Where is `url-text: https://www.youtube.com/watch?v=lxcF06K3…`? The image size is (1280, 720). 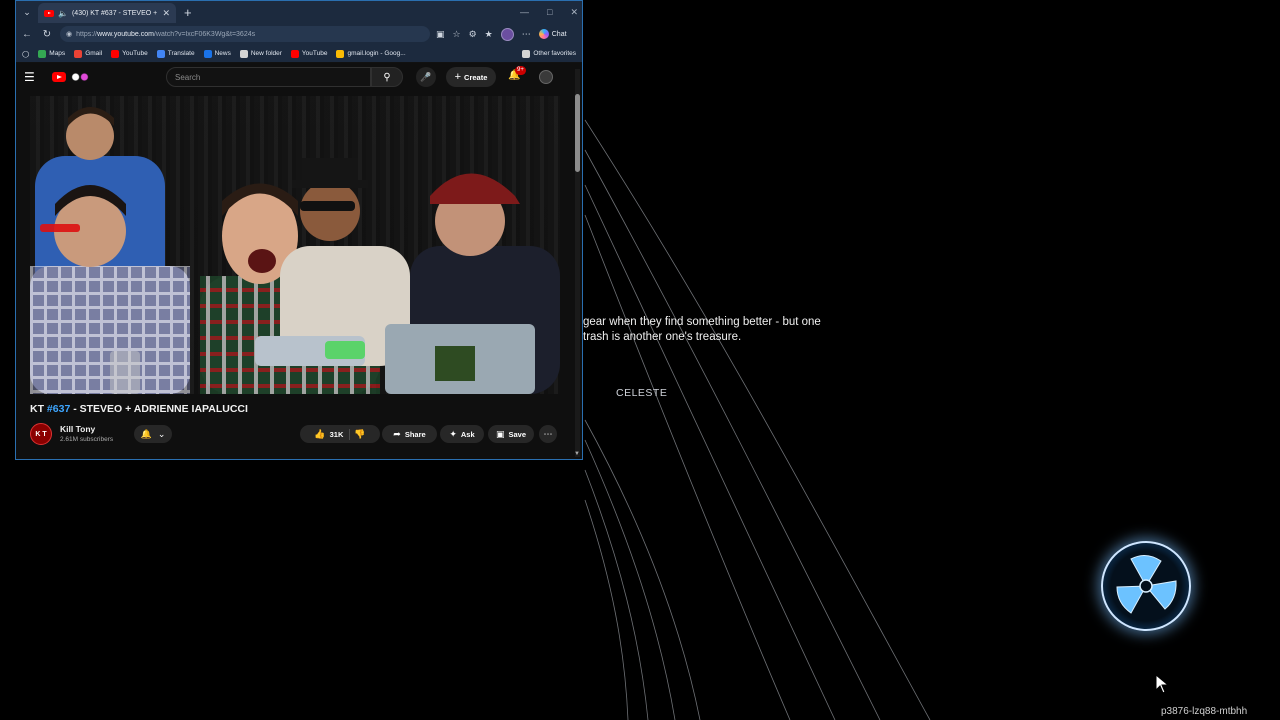 url-text: https://www.youtube.com/watch?v=lxcF06K3… is located at coordinates (166, 34).